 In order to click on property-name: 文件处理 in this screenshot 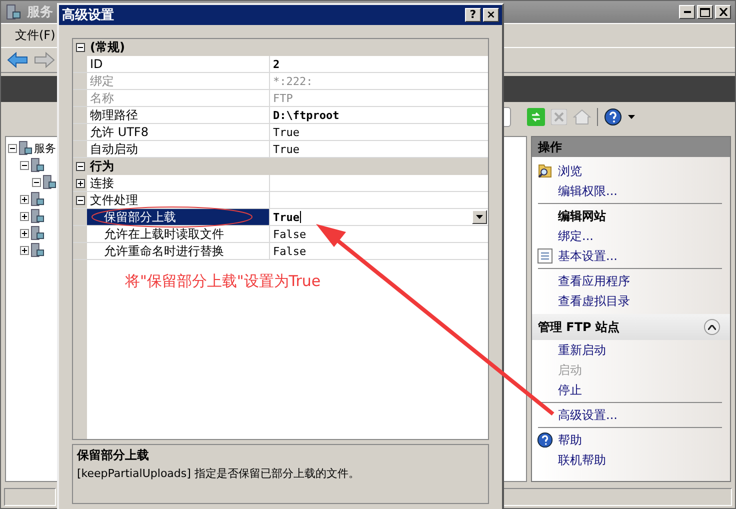, I will do `click(178, 200)`.